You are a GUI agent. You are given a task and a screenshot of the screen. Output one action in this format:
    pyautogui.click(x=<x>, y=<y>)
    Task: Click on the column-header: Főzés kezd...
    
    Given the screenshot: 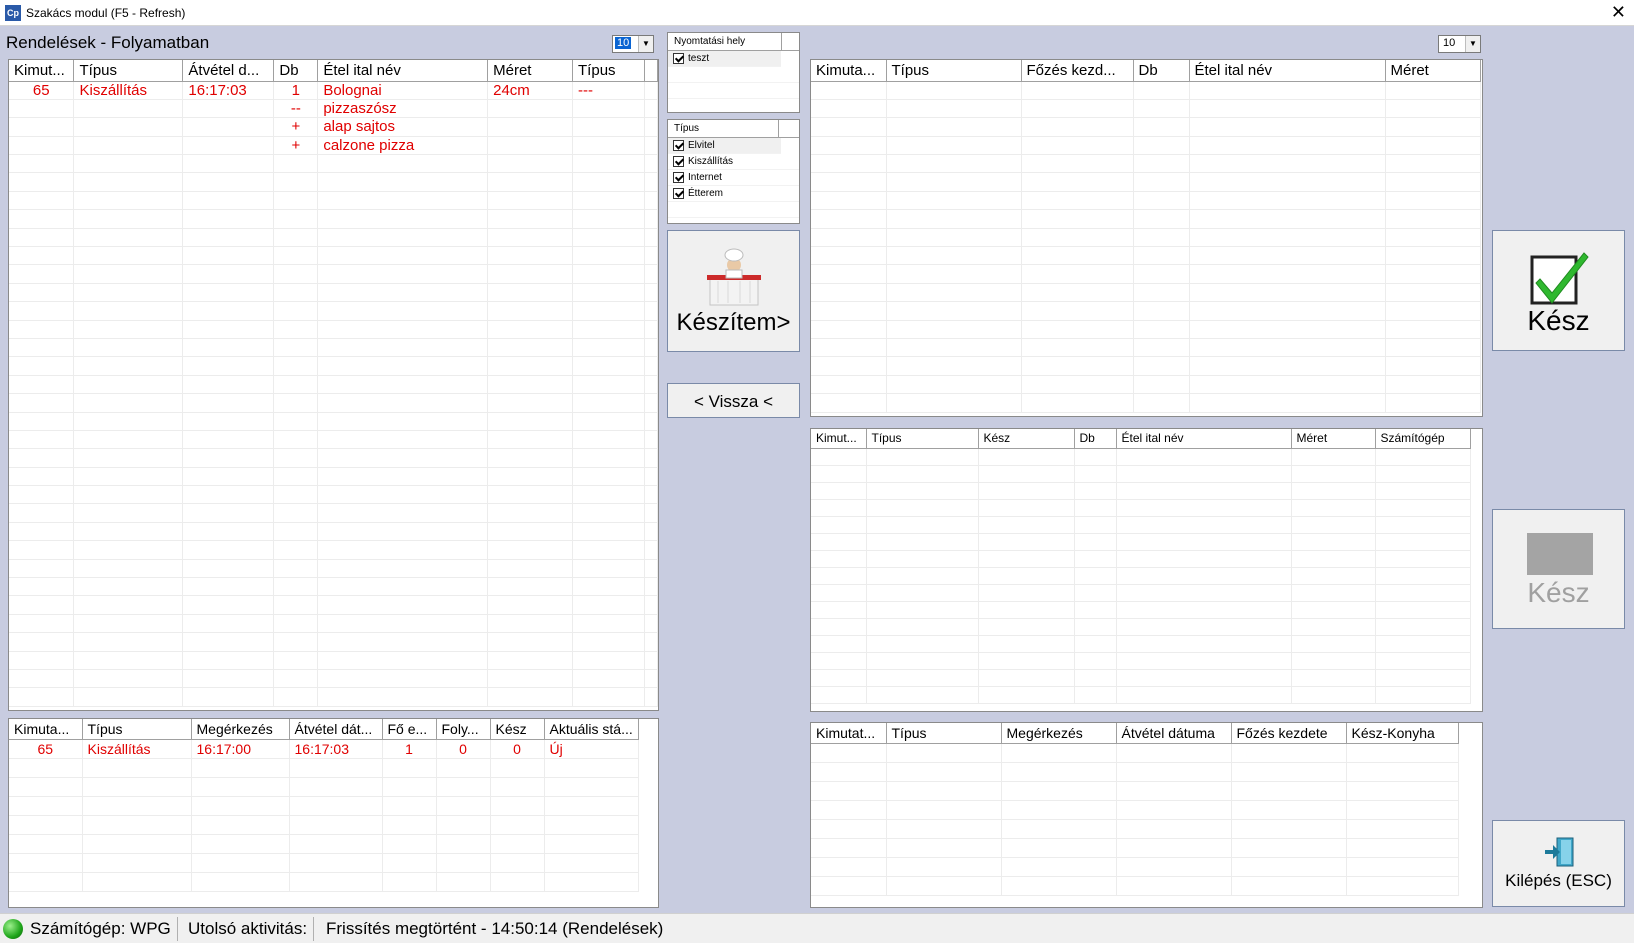 What is the action you would take?
    pyautogui.click(x=1077, y=71)
    